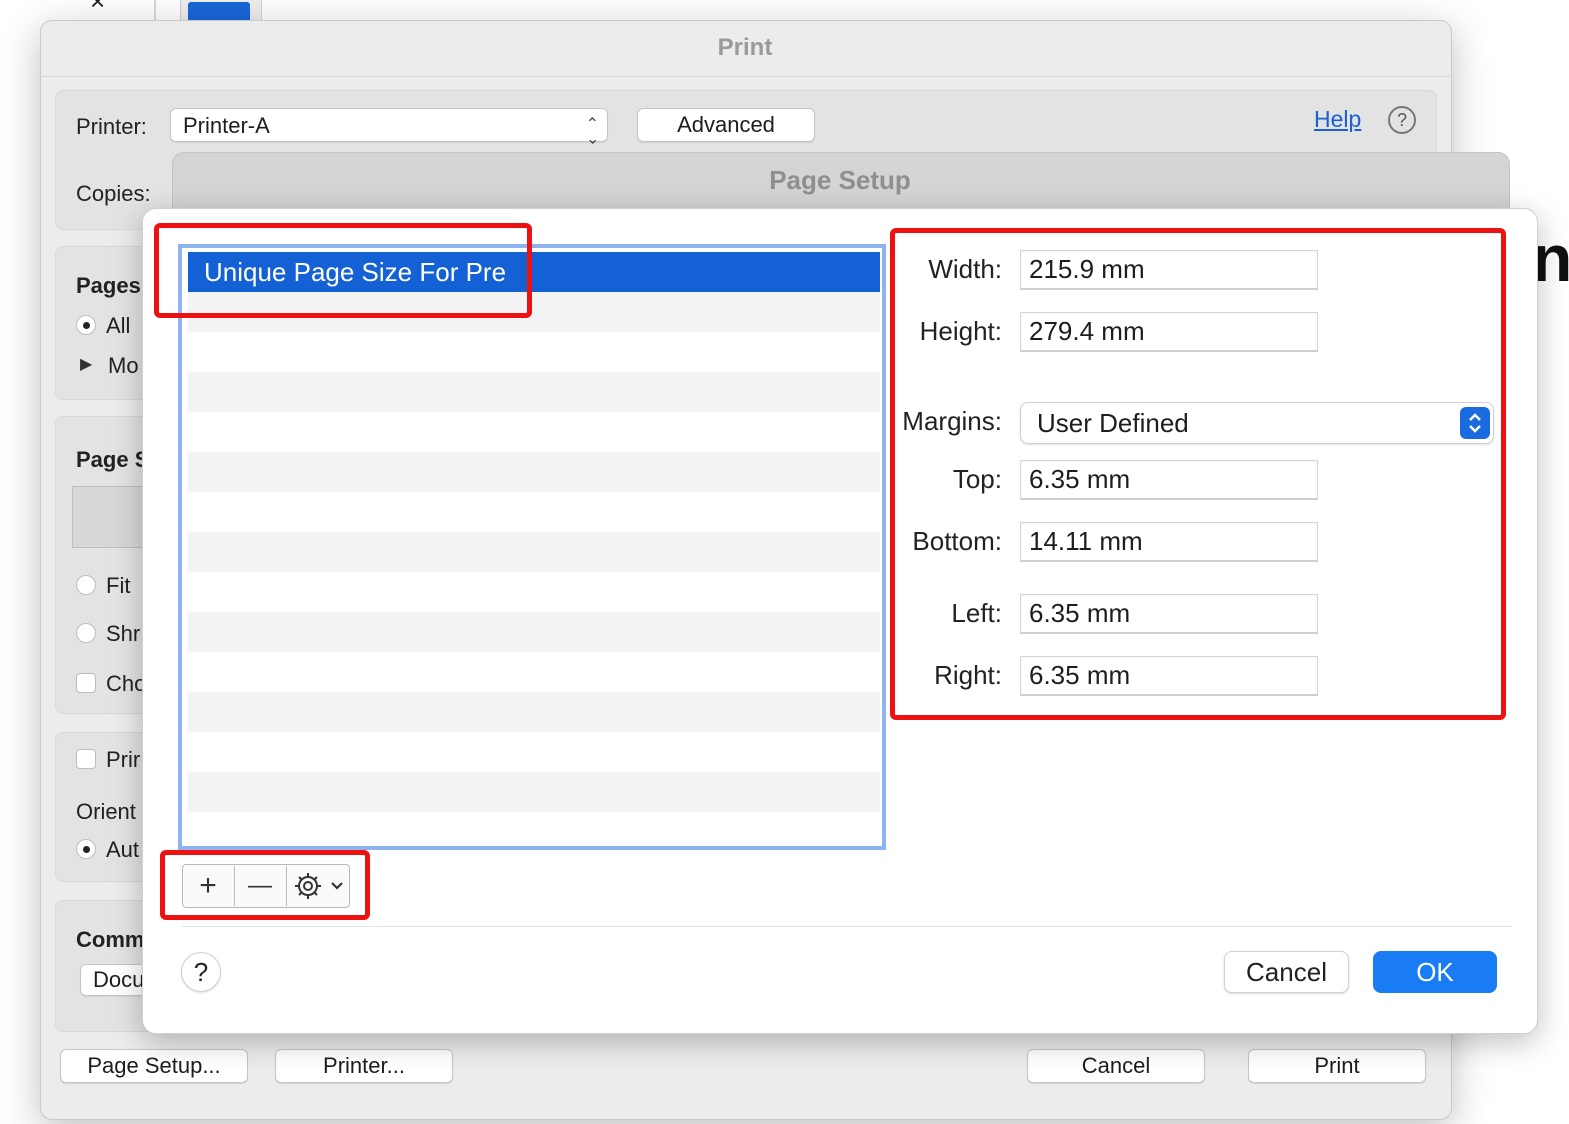 The height and width of the screenshot is (1124, 1569). I want to click on pages-all-label: All, so click(118, 325).